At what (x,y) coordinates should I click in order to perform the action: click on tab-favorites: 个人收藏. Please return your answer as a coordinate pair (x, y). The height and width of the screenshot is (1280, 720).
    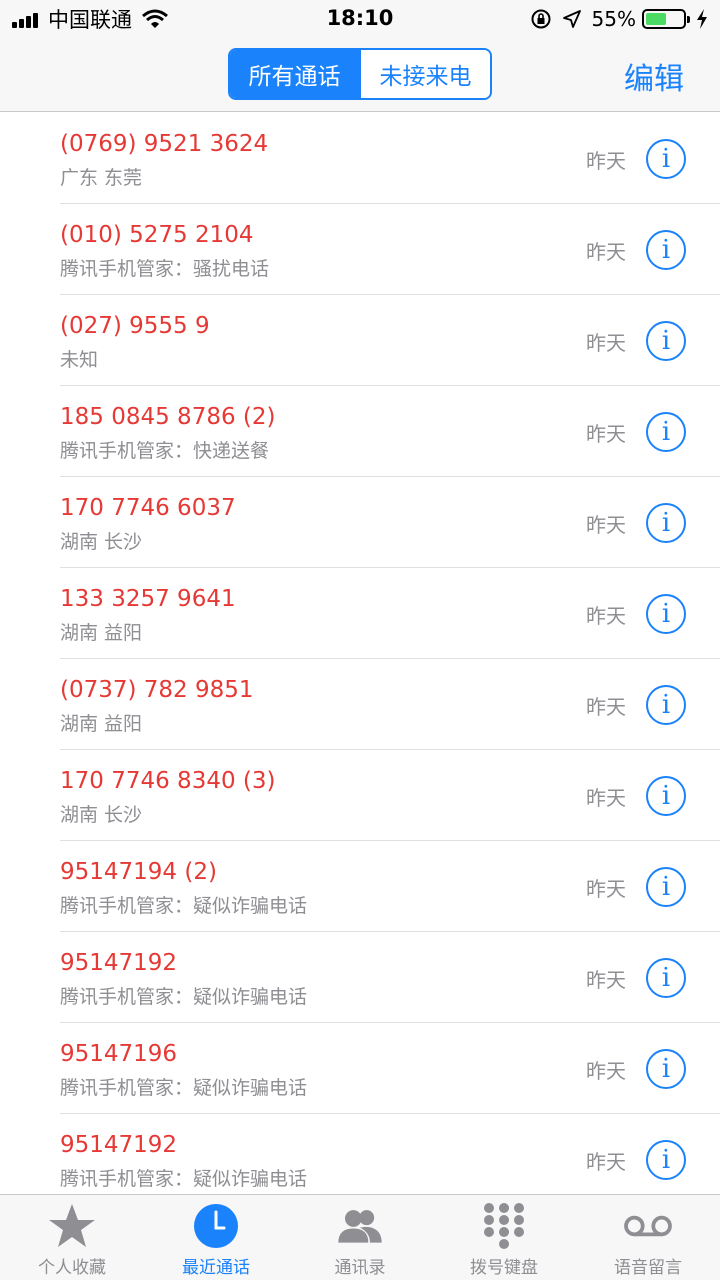
    Looking at the image, I should click on (72, 1237).